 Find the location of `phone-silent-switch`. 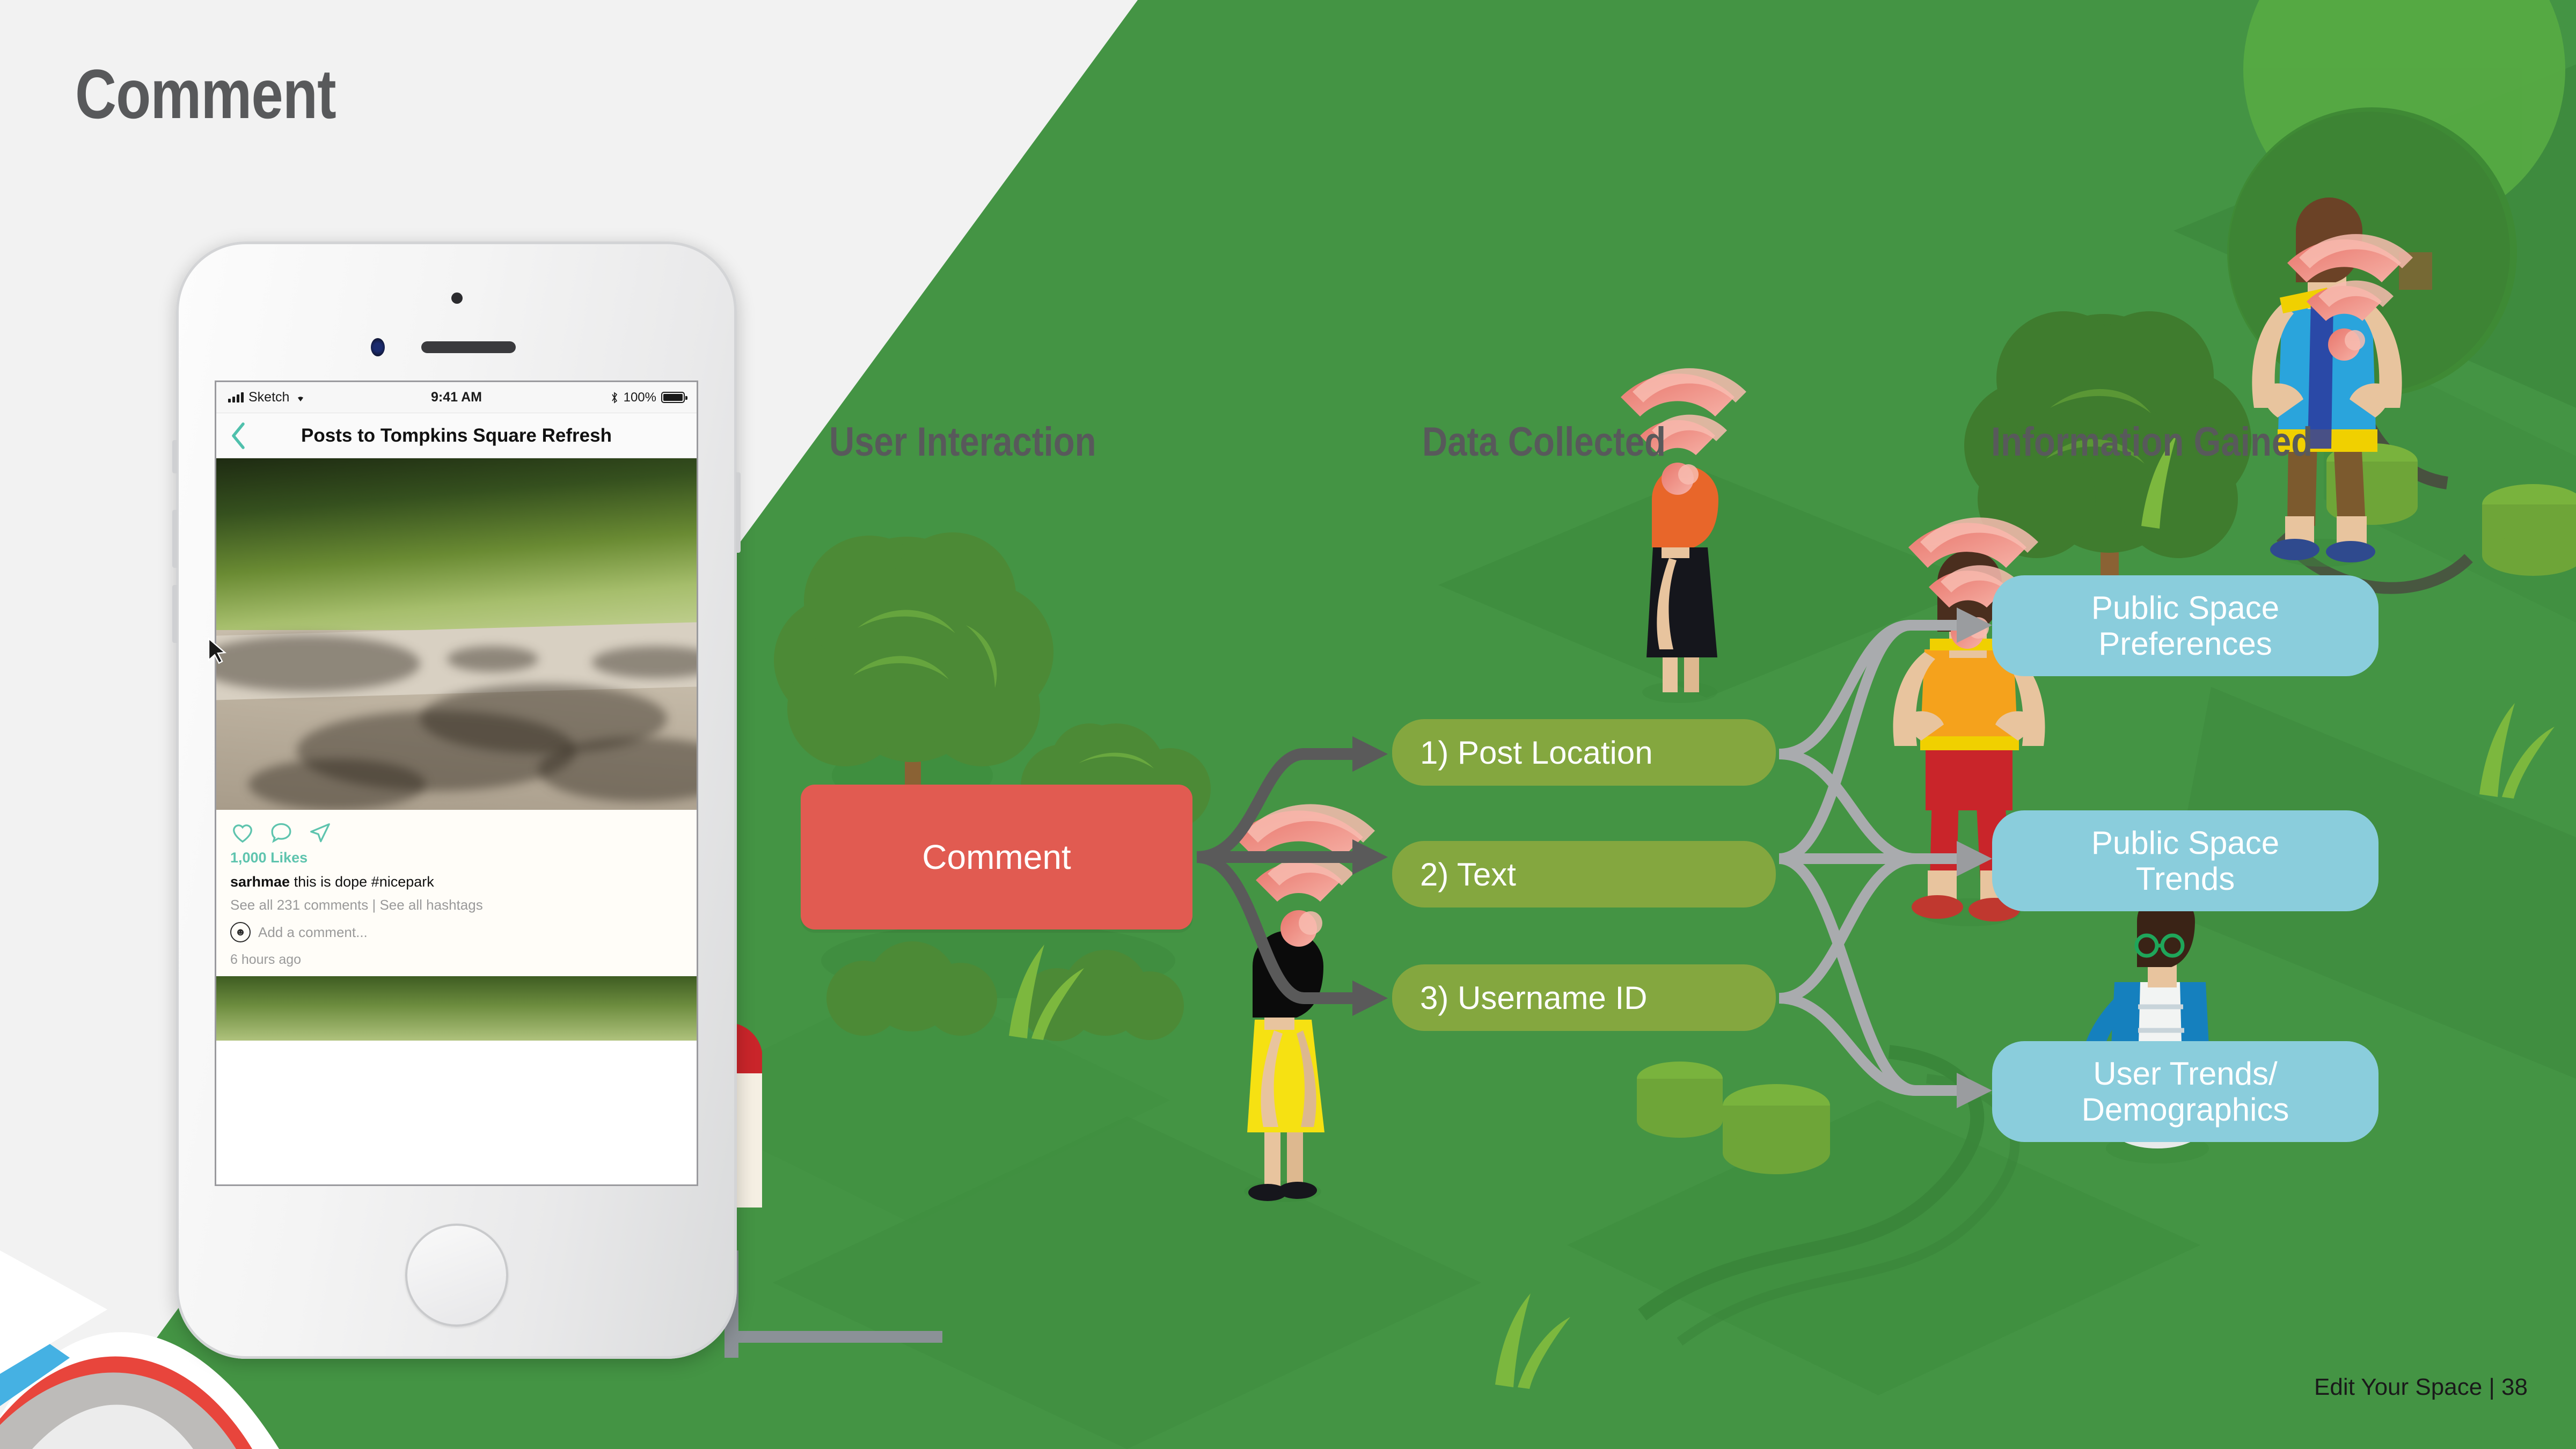

phone-silent-switch is located at coordinates (174, 456).